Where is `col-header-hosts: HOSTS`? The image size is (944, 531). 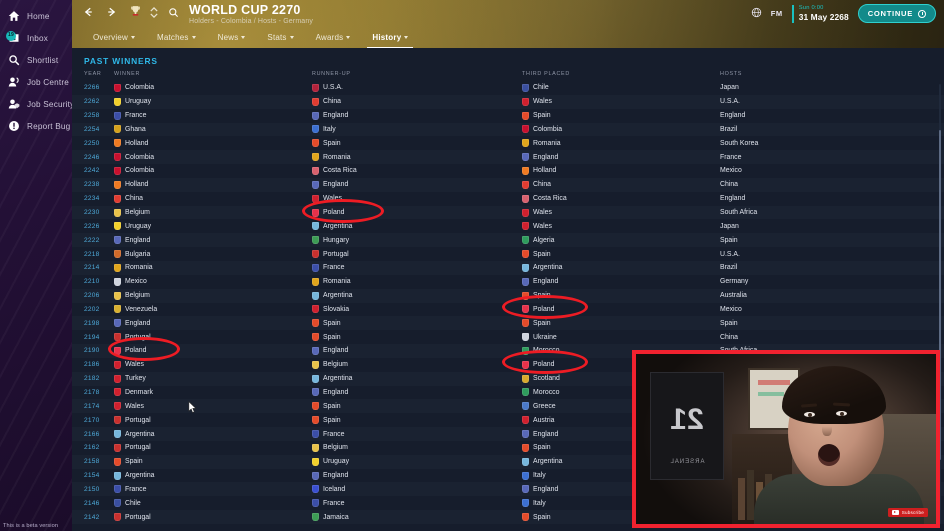
col-header-hosts: HOSTS is located at coordinates (731, 74).